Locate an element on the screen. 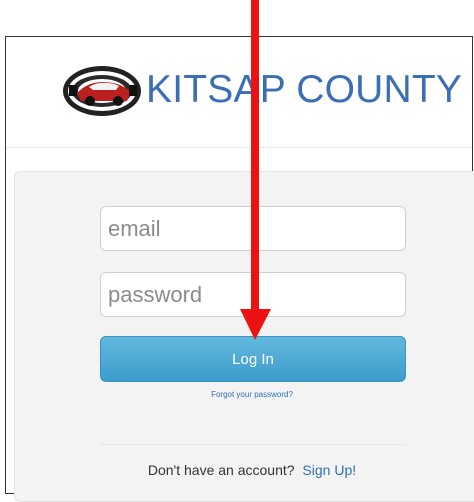 The width and height of the screenshot is (474, 502). email-field is located at coordinates (253, 228).